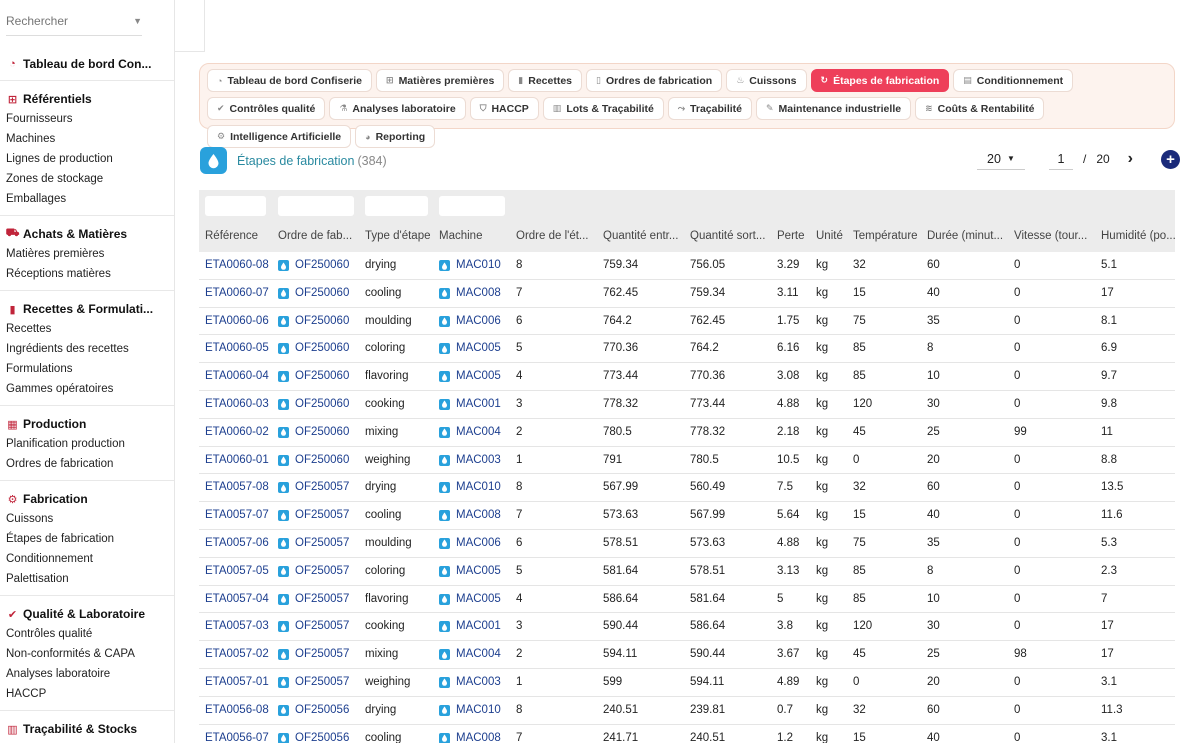 Image resolution: width=1200 pixels, height=743 pixels. I want to click on column-header: Type d'étape, so click(400, 236).